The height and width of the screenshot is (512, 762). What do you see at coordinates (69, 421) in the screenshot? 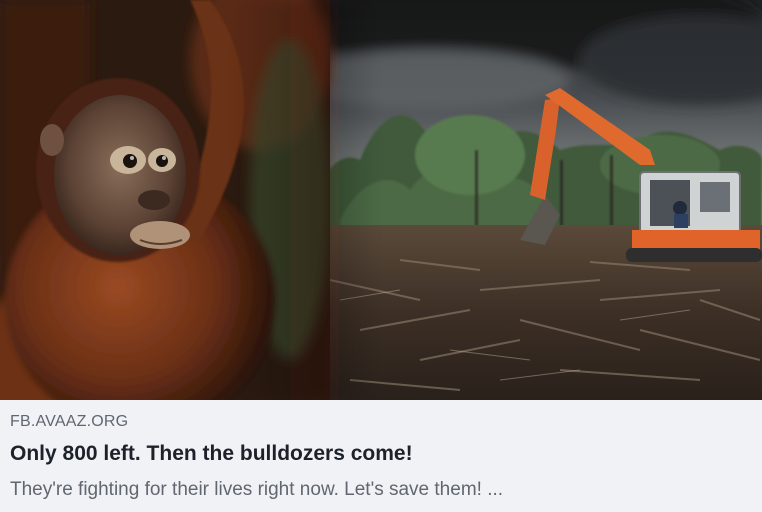
I see `link-domain: FB.AVAAZ.ORG` at bounding box center [69, 421].